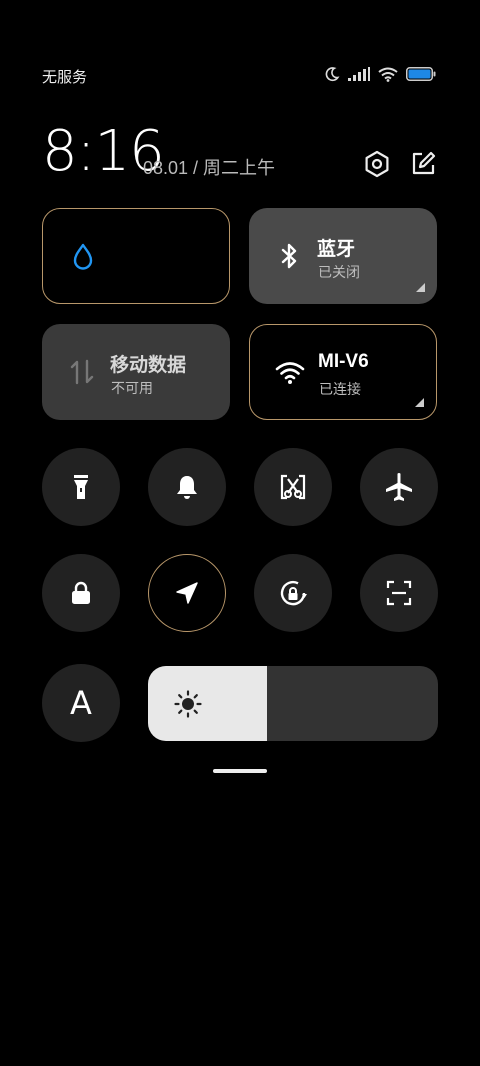 This screenshot has height=1066, width=480. I want to click on toggle-lock-screen, so click(81, 593).